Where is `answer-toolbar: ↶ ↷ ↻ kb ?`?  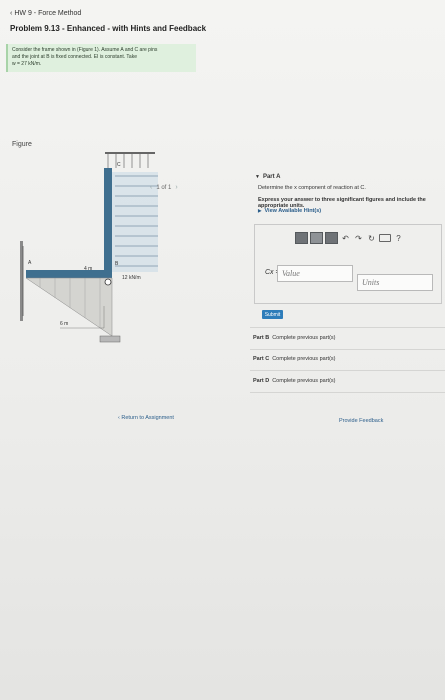
answer-toolbar: ↶ ↷ ↻ kb ? is located at coordinates (349, 238).